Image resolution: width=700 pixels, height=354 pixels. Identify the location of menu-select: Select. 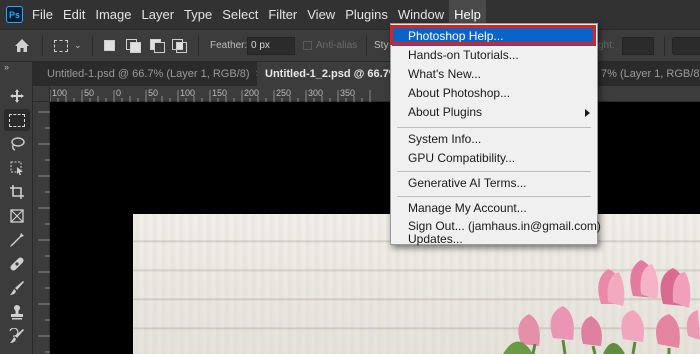
(240, 14).